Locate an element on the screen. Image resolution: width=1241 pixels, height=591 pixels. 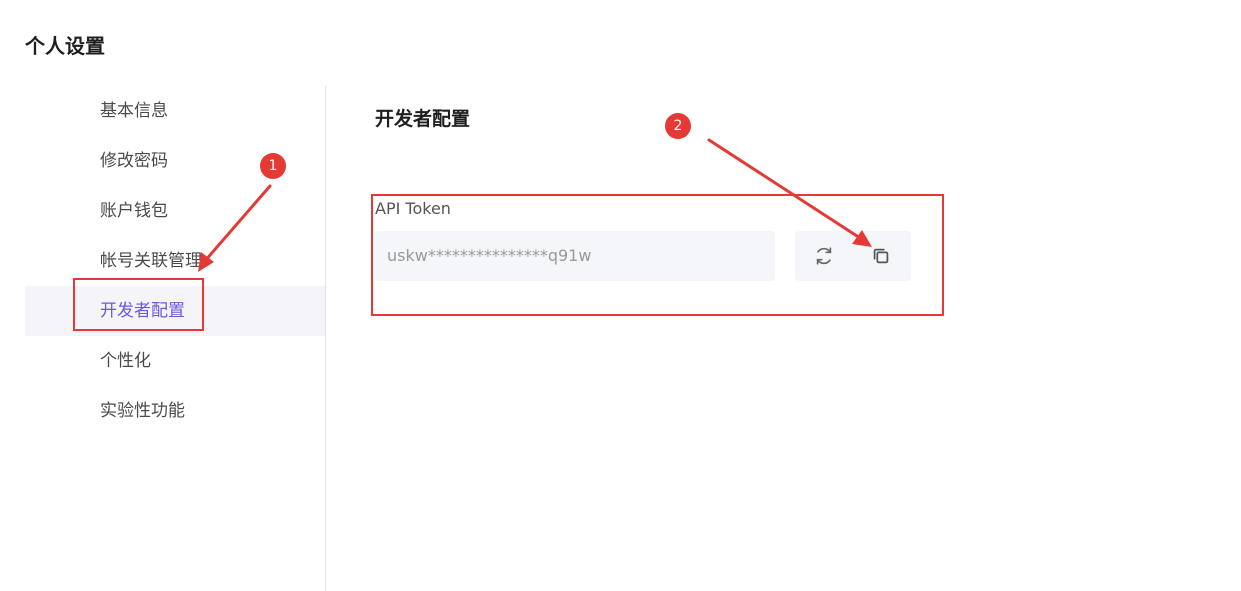
page-title: 个人设置 is located at coordinates (65, 46).